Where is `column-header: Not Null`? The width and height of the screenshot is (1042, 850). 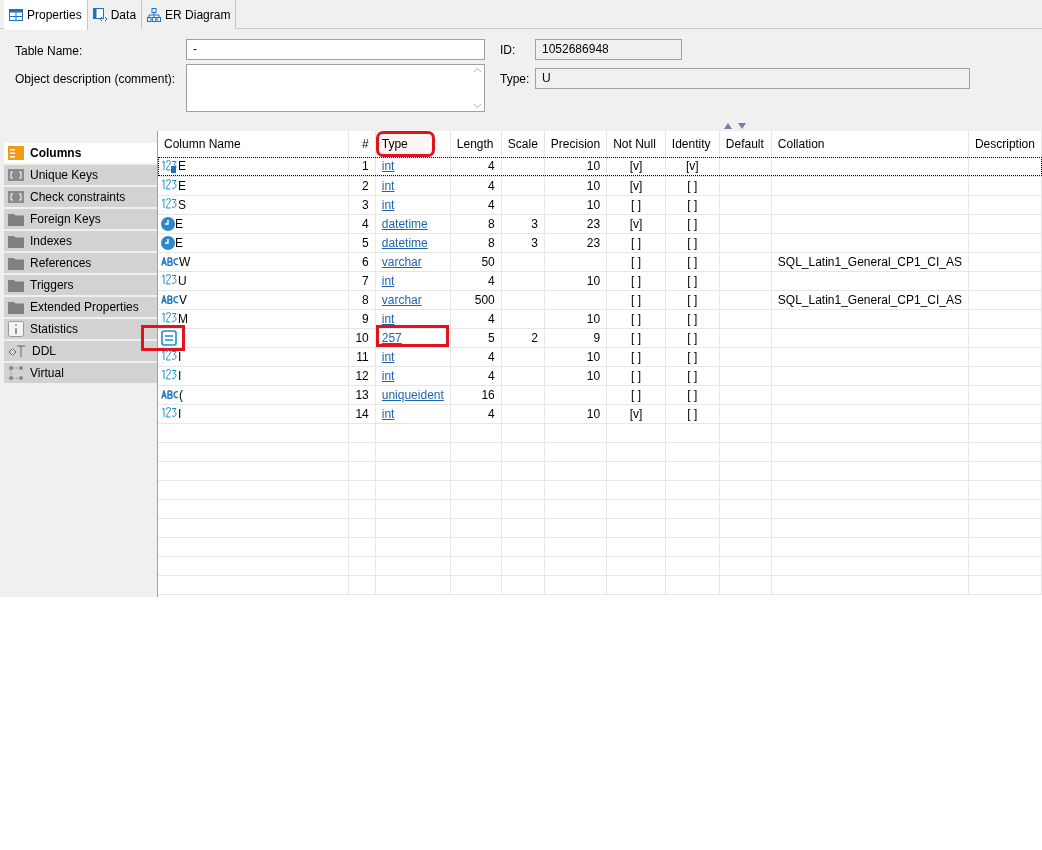
column-header: Not Null is located at coordinates (634, 144).